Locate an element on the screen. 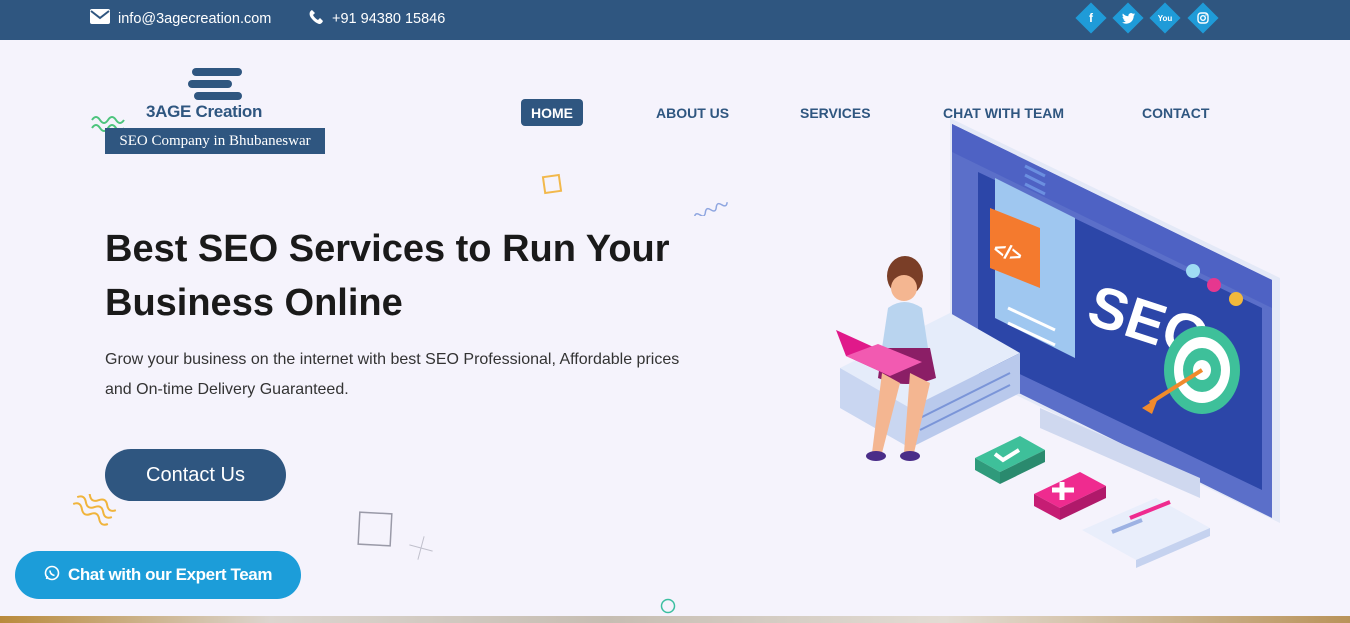 The height and width of the screenshot is (623, 1350). email-link: info@3agecreation.com is located at coordinates (180, 18).